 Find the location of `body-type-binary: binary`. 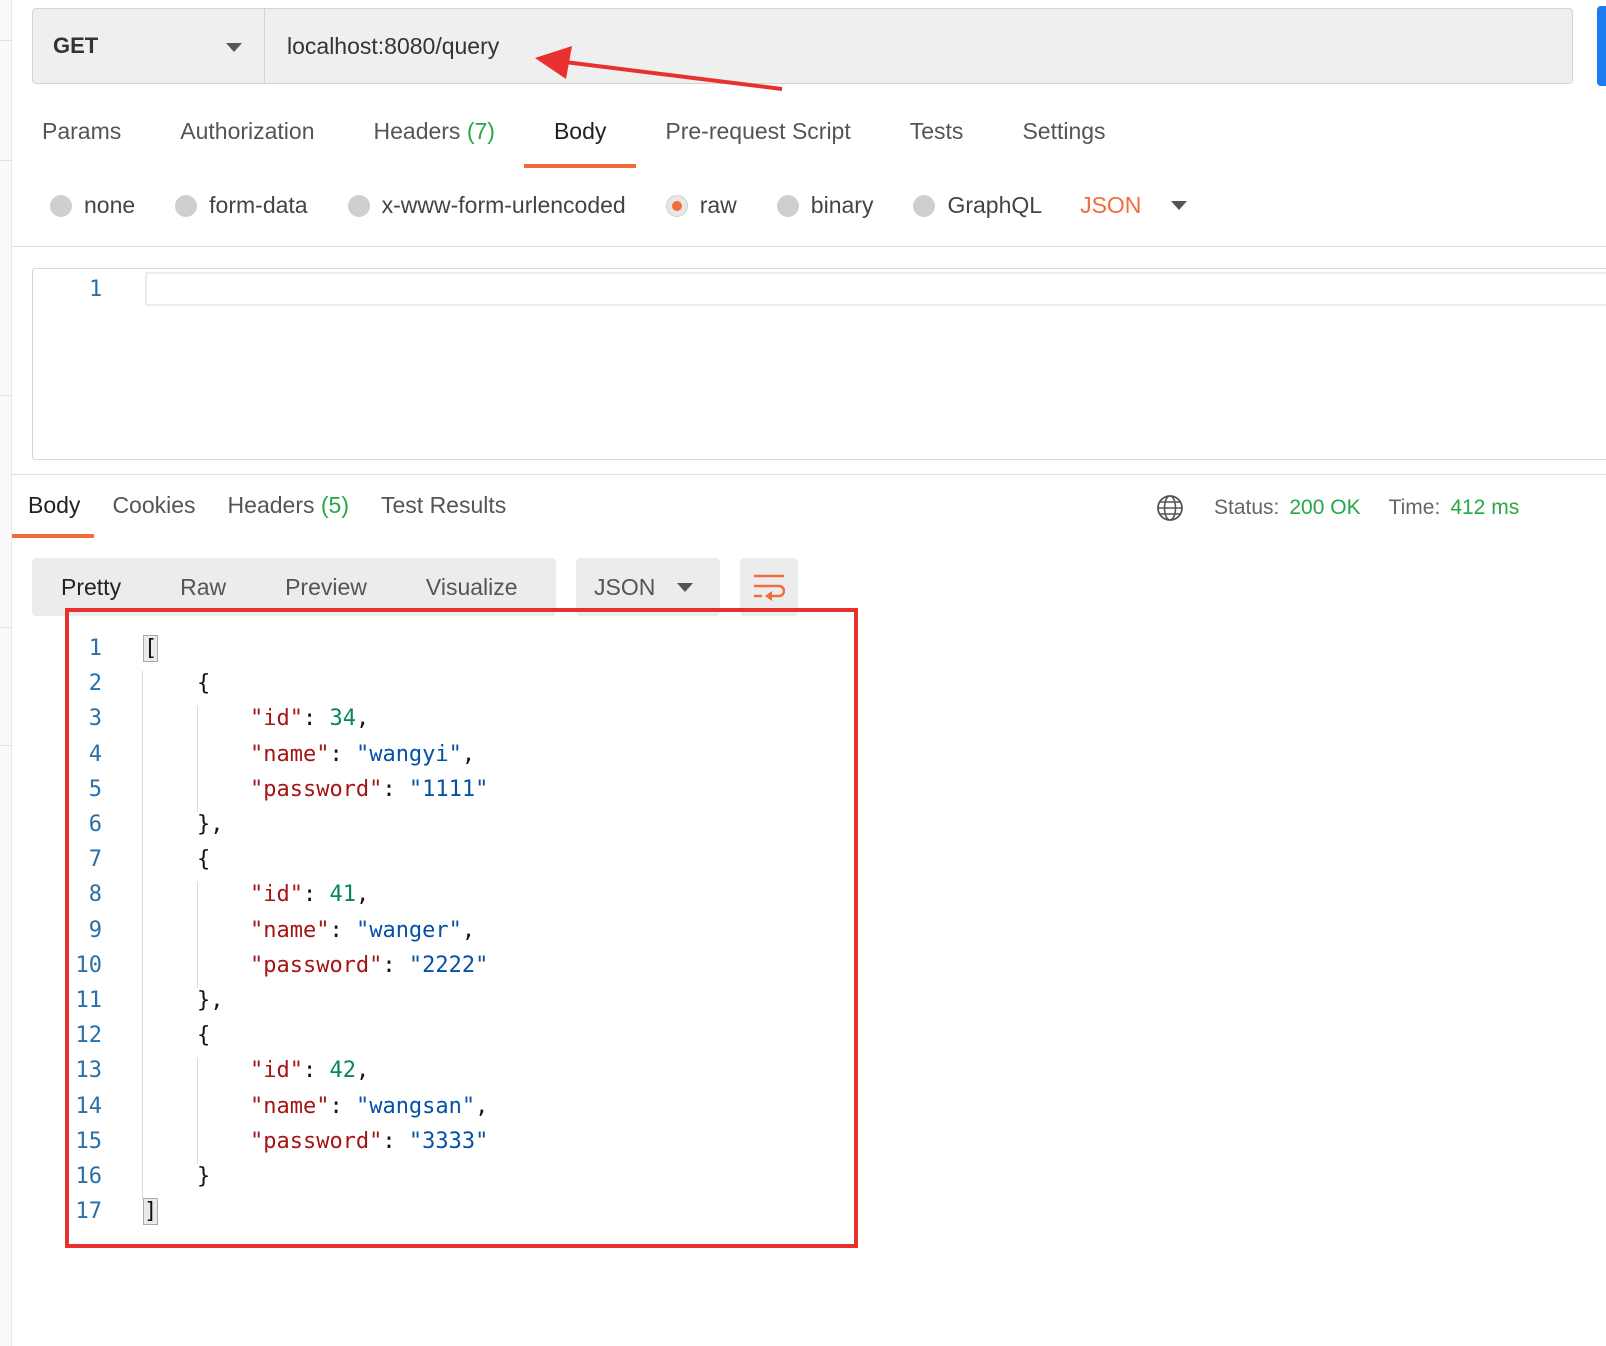

body-type-binary: binary is located at coordinates (825, 205).